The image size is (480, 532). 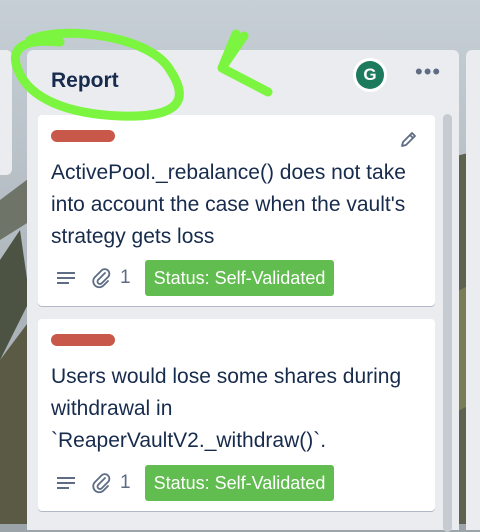 What do you see at coordinates (97, 74) in the screenshot?
I see `annotation-circle` at bounding box center [97, 74].